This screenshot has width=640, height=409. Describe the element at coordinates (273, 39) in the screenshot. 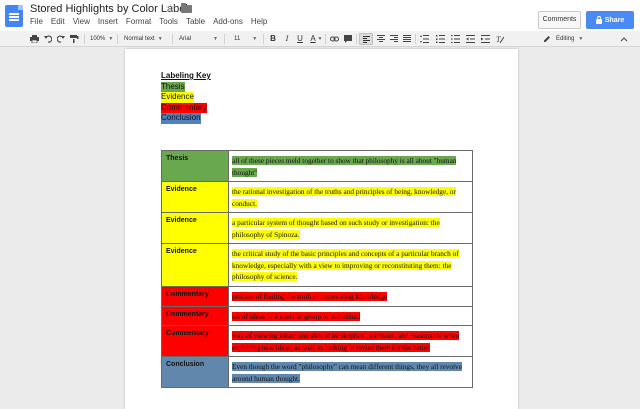

I see `bold-button: B` at that location.